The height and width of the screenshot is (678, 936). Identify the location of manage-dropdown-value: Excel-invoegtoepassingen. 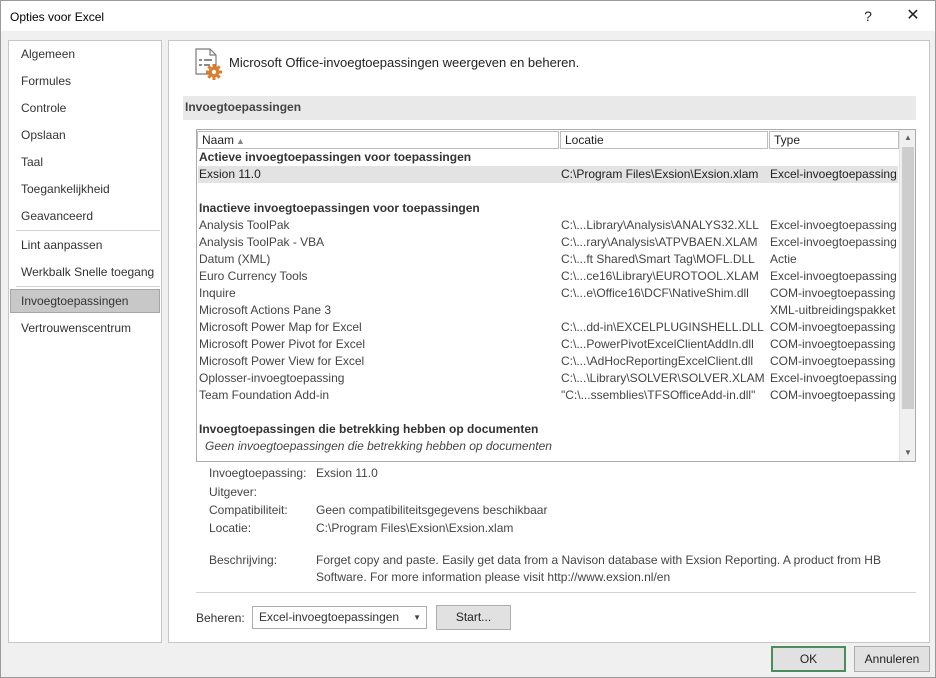
(329, 617).